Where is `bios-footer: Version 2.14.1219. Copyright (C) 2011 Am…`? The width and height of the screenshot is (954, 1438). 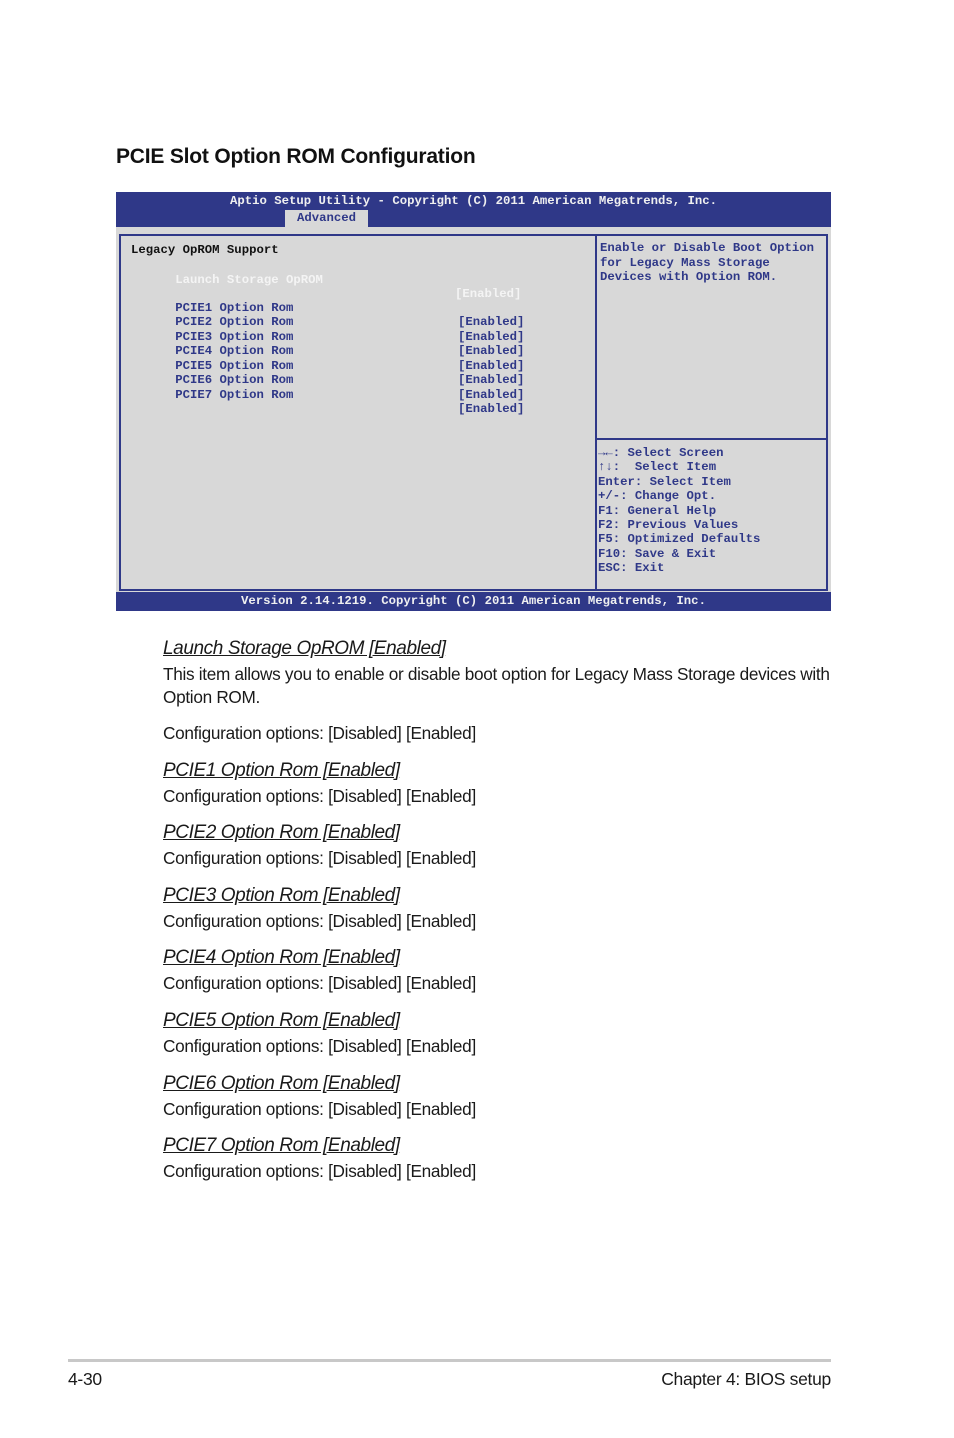 bios-footer: Version 2.14.1219. Copyright (C) 2011 Am… is located at coordinates (473, 601).